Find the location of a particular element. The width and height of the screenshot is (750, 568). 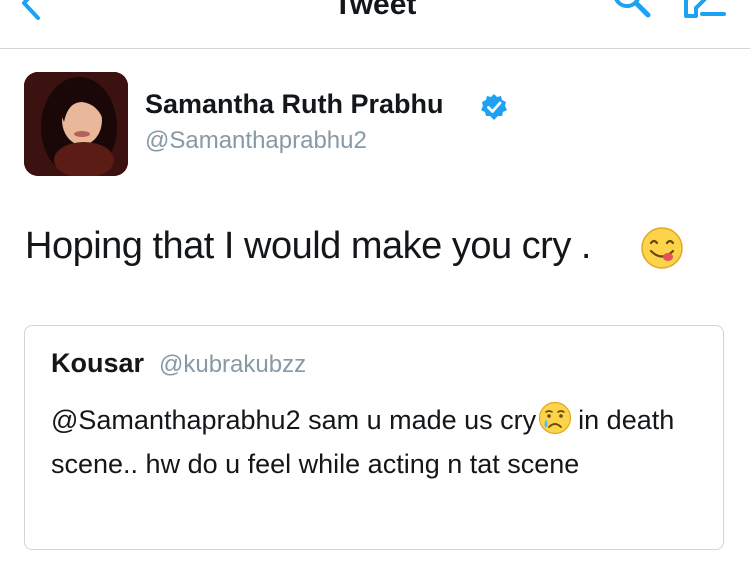

compose-icon is located at coordinates (705, 9).